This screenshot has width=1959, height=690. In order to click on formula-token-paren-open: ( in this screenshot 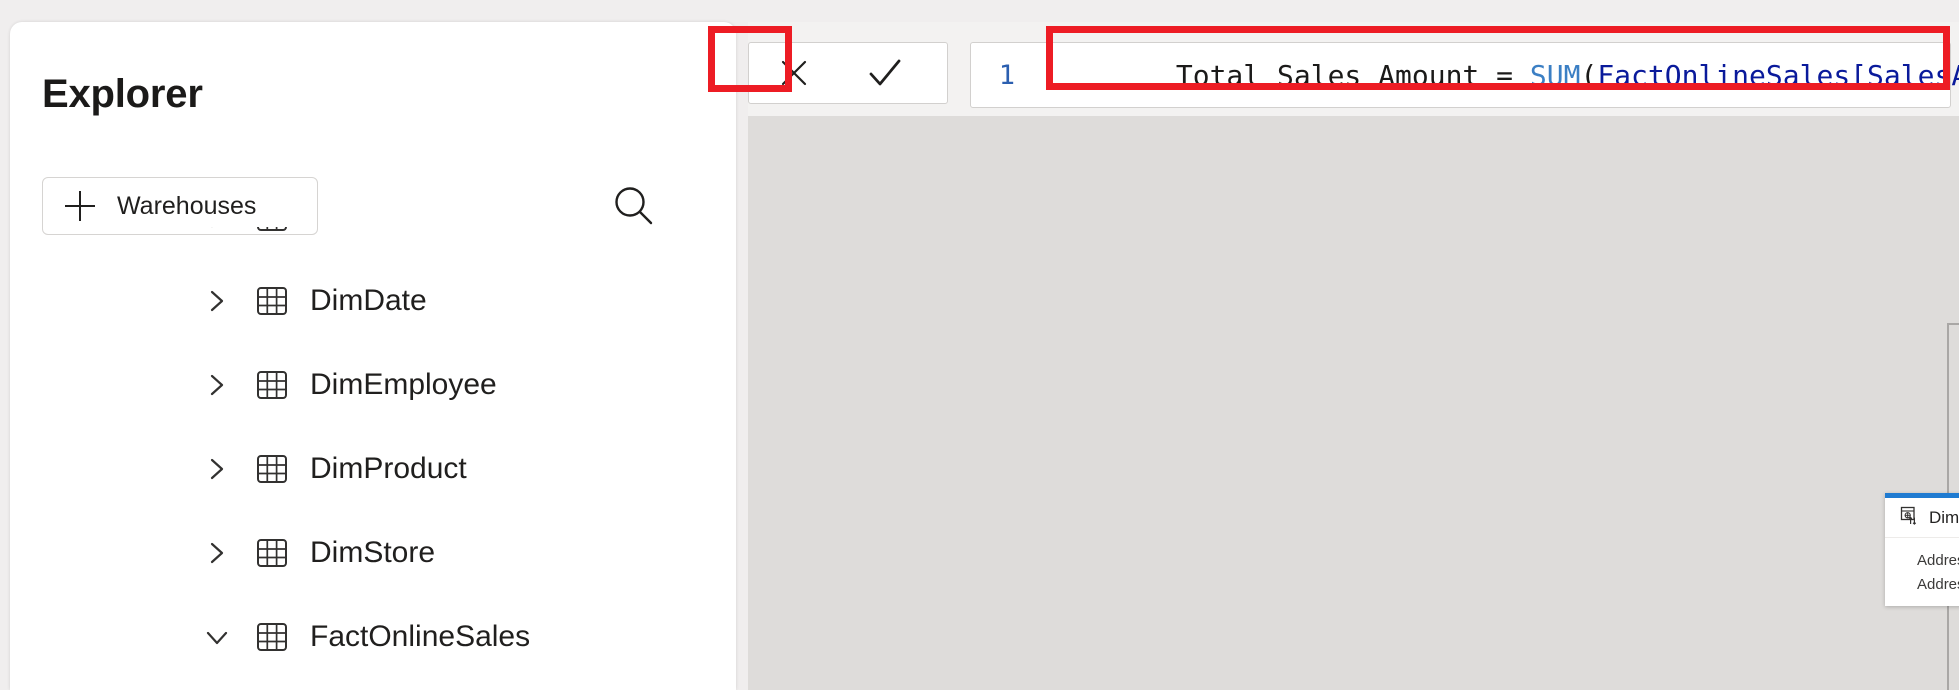, I will do `click(1589, 75)`.